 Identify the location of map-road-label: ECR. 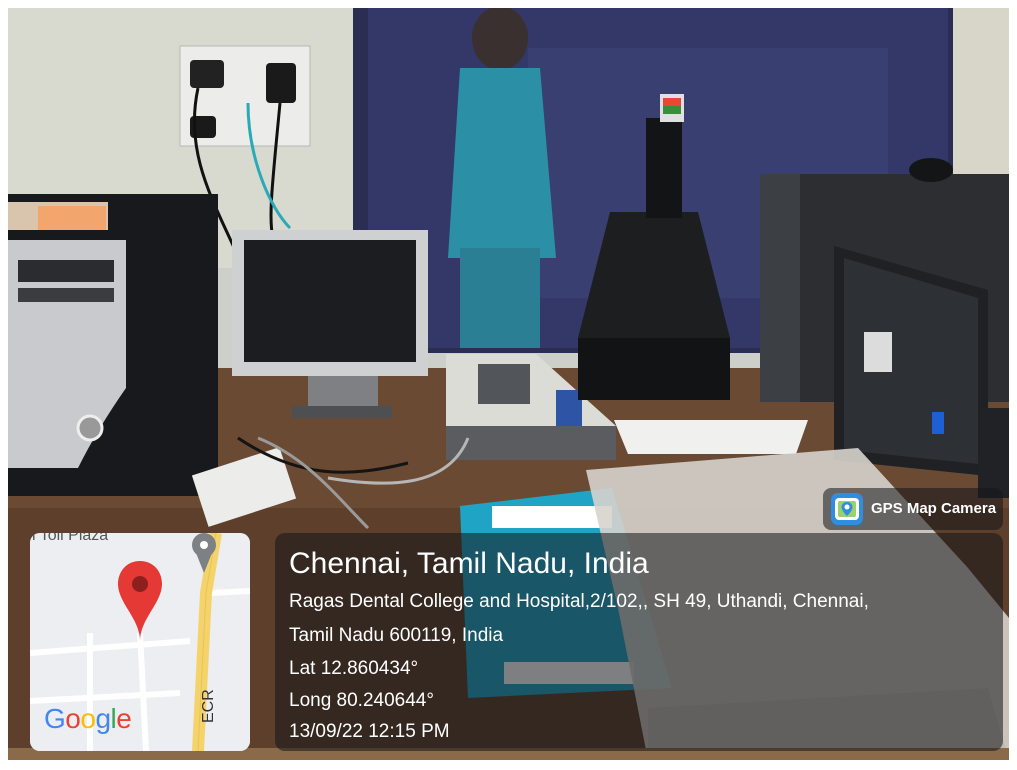
(208, 706).